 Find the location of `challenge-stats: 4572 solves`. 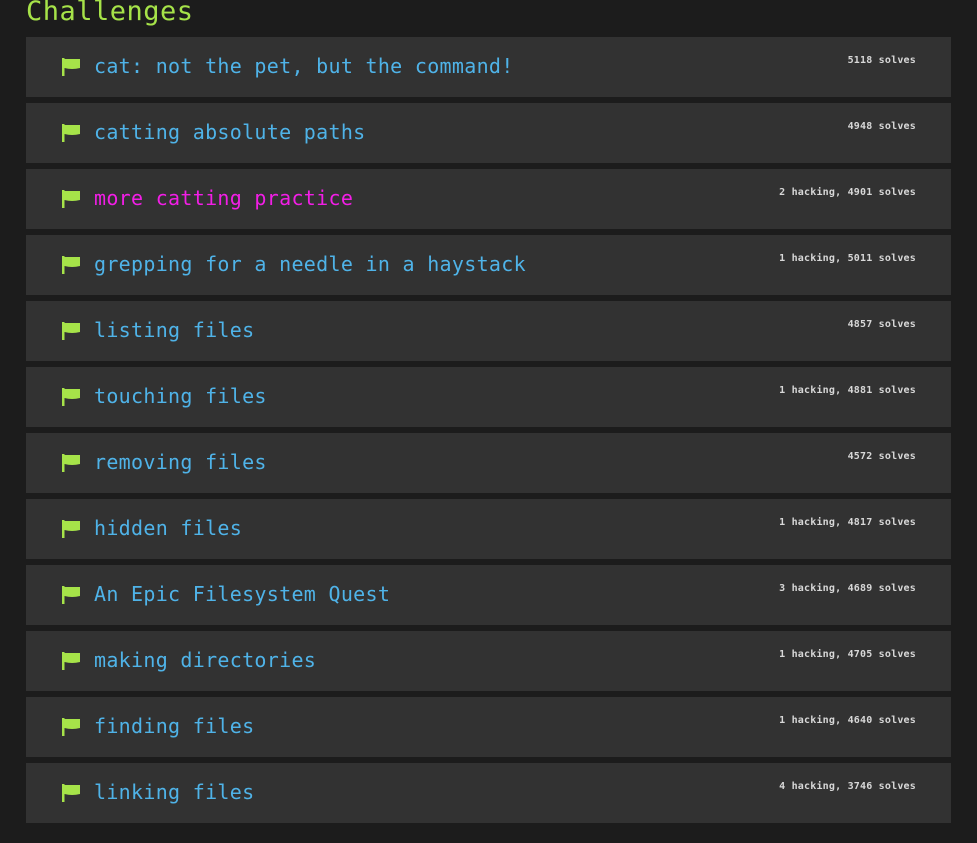

challenge-stats: 4572 solves is located at coordinates (881, 456).